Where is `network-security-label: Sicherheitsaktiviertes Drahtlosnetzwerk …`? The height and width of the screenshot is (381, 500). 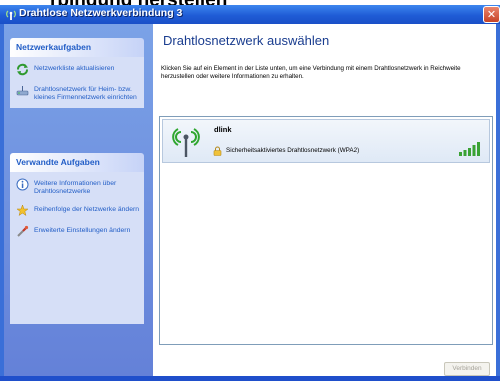
network-security-label: Sicherheitsaktiviertes Drahtlosnetzwerk … is located at coordinates (293, 150).